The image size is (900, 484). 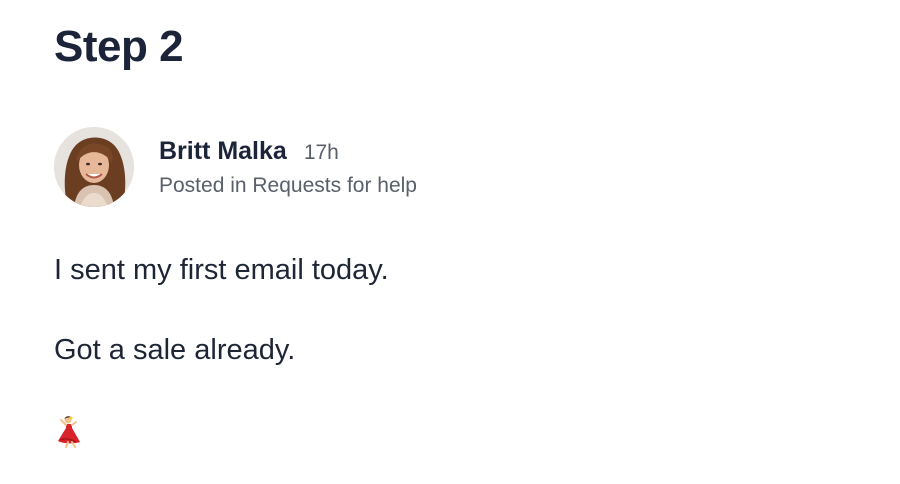 What do you see at coordinates (321, 153) in the screenshot?
I see `post-timestamp: 17h` at bounding box center [321, 153].